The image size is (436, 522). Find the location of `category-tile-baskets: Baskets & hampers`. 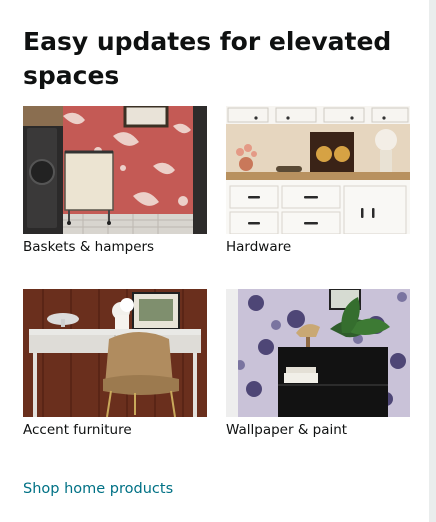

category-tile-baskets: Baskets & hampers is located at coordinates (115, 181).